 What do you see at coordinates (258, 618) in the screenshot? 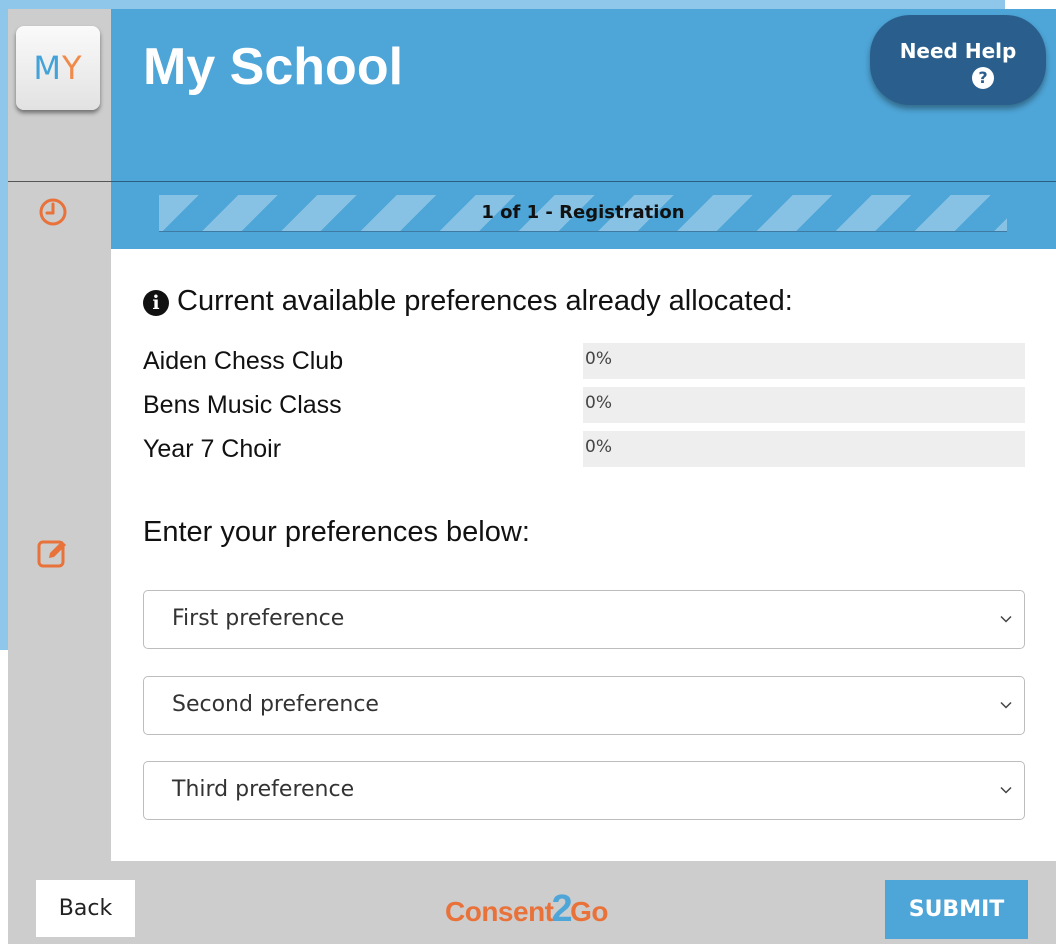
I see `select-value: First preference` at bounding box center [258, 618].